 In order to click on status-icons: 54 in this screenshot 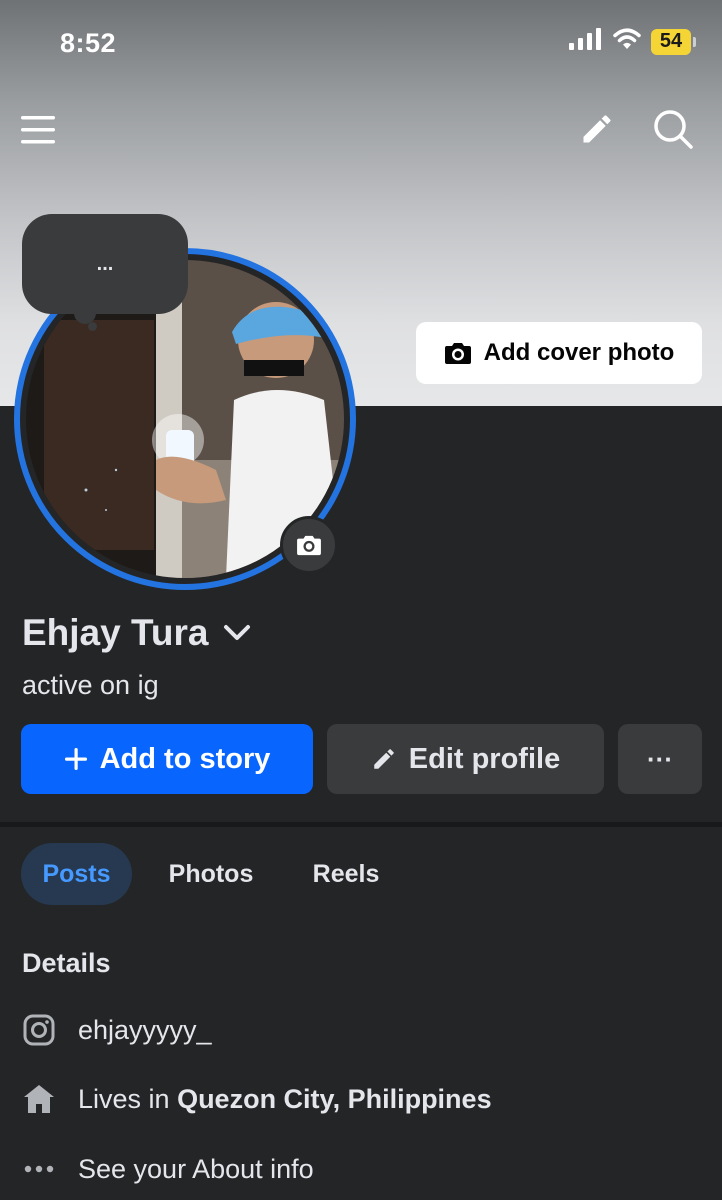, I will do `click(632, 41)`.